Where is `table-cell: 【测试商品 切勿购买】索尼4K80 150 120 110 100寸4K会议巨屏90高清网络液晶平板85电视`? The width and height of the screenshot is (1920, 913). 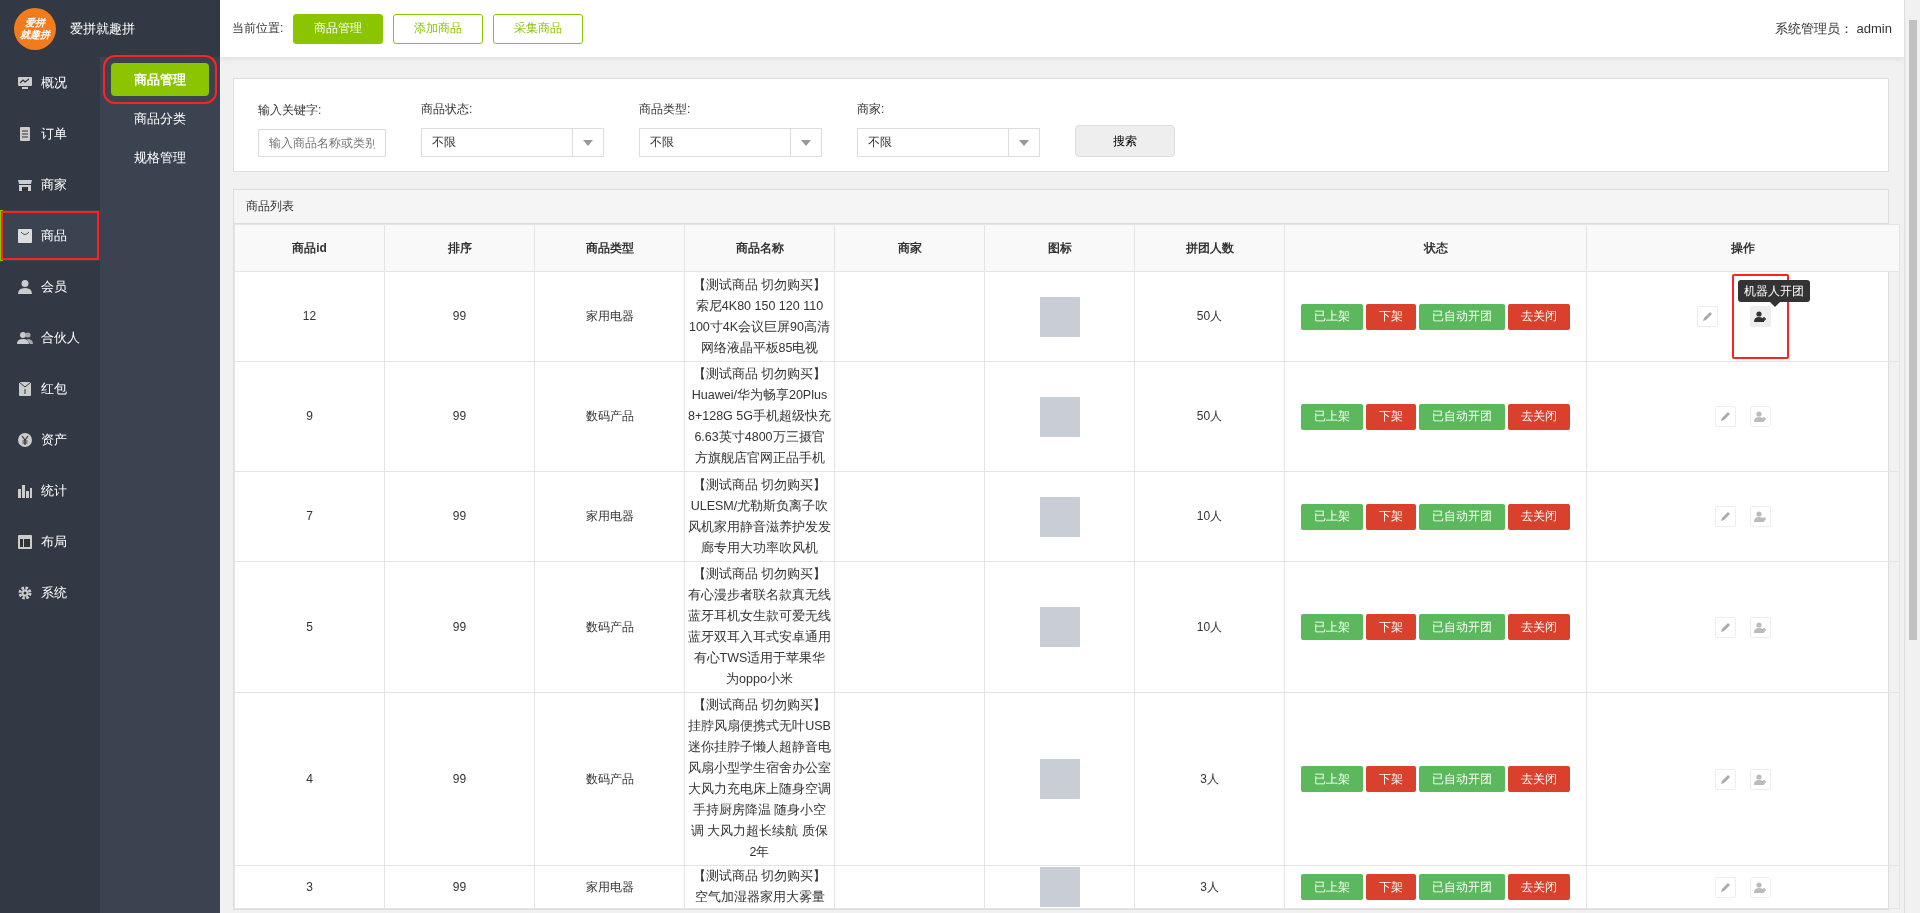 table-cell: 【测试商品 切勿购买】索尼4K80 150 120 110 100寸4K会议巨屏90高清网络液晶平板85电视 is located at coordinates (759, 316).